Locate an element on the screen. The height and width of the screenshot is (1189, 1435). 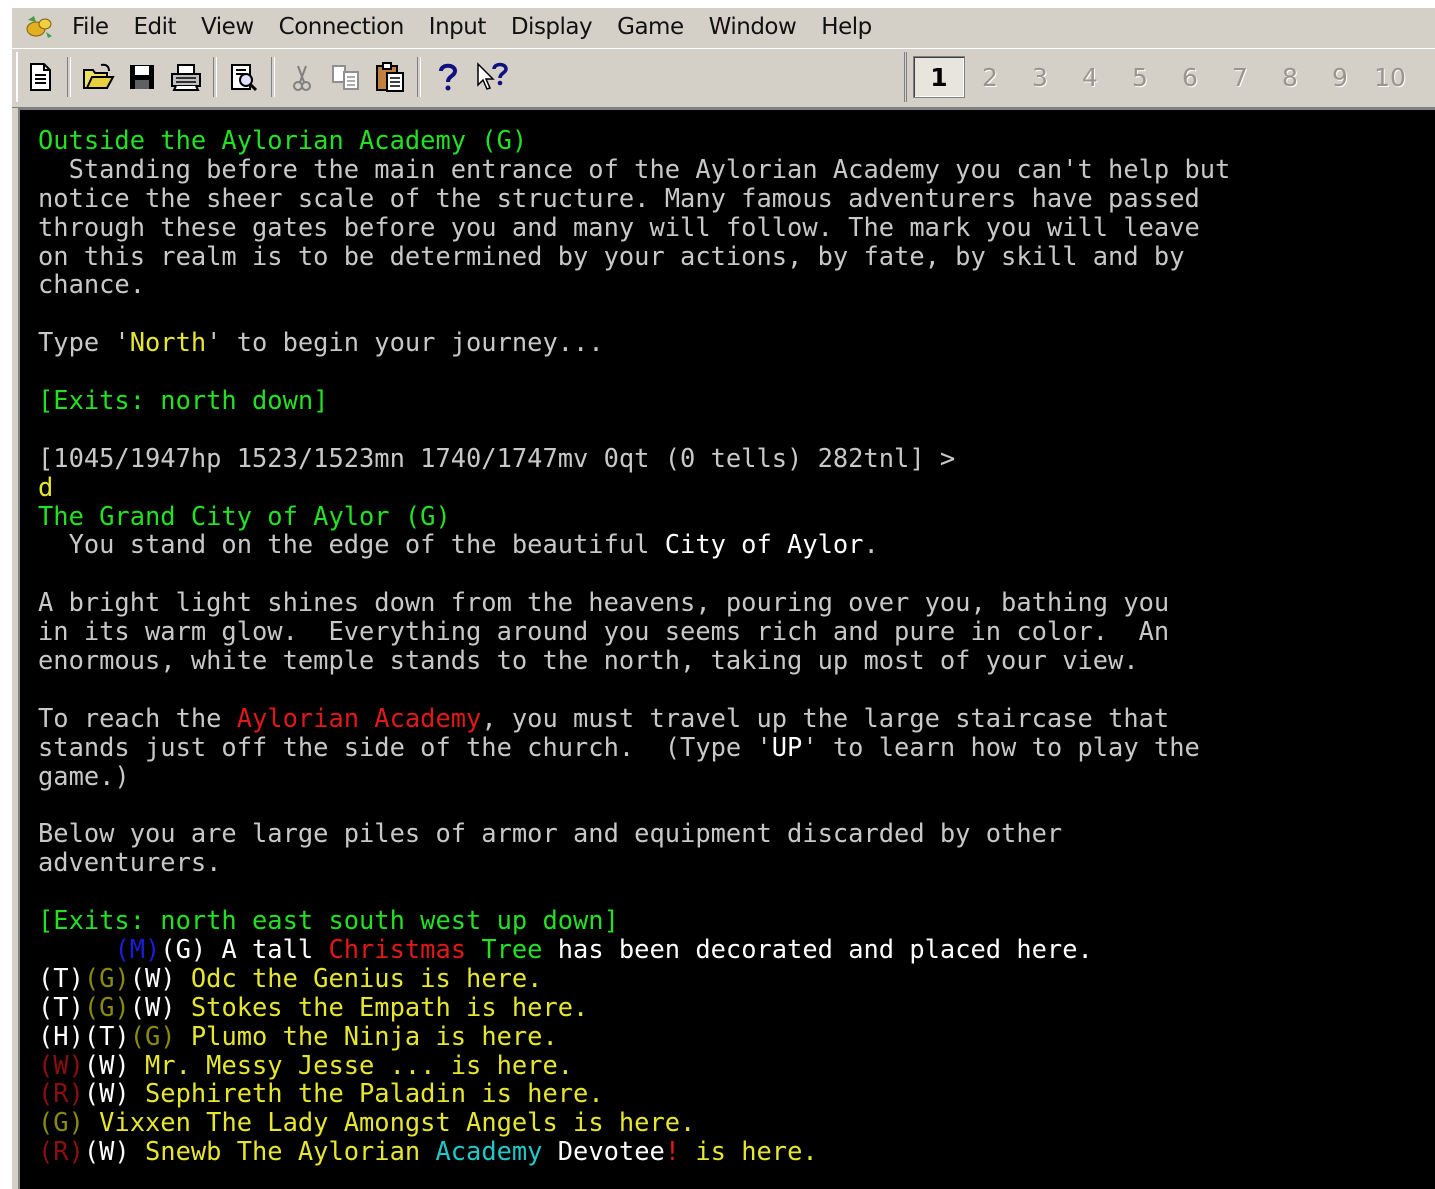
terminal-segment is located at coordinates (76, 949).